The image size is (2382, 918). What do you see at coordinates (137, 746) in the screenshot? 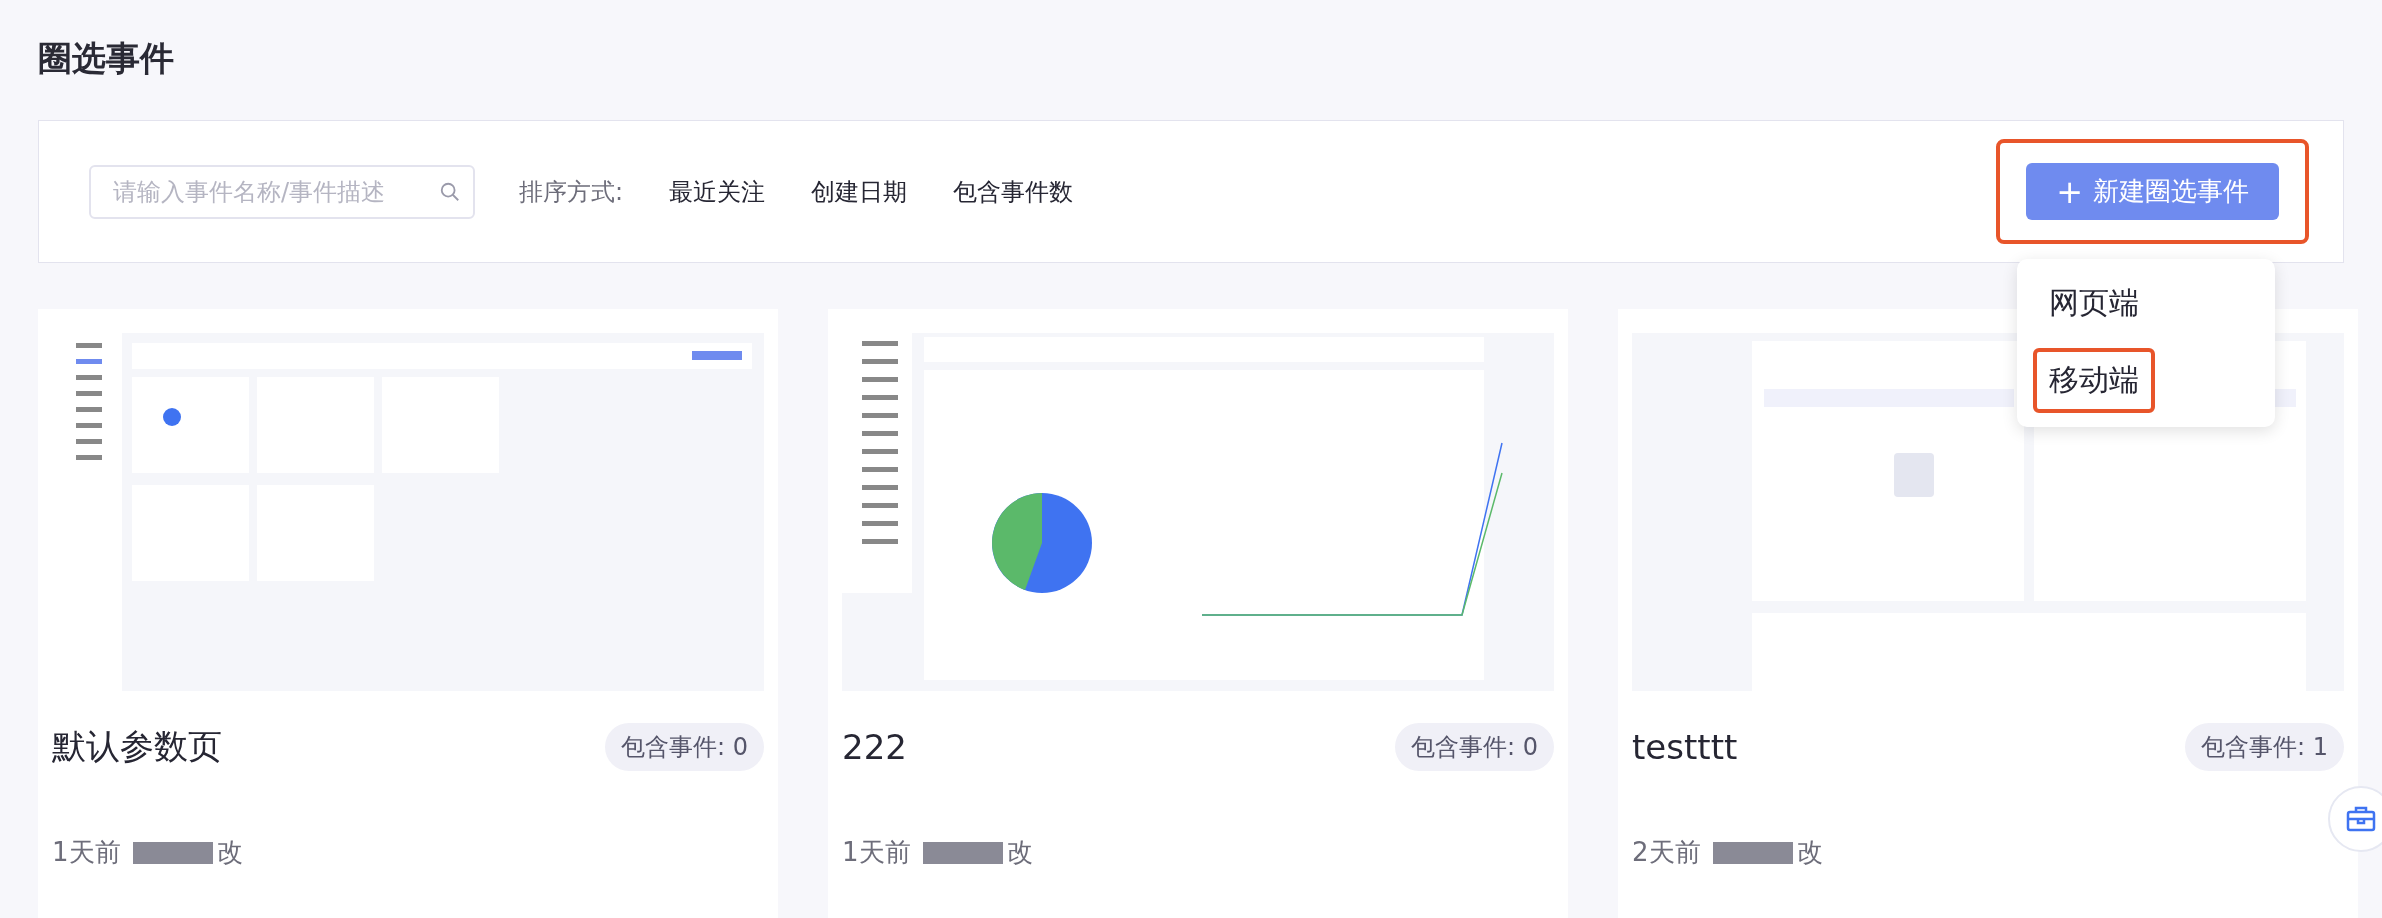
I see `card-title: 默认参数页` at bounding box center [137, 746].